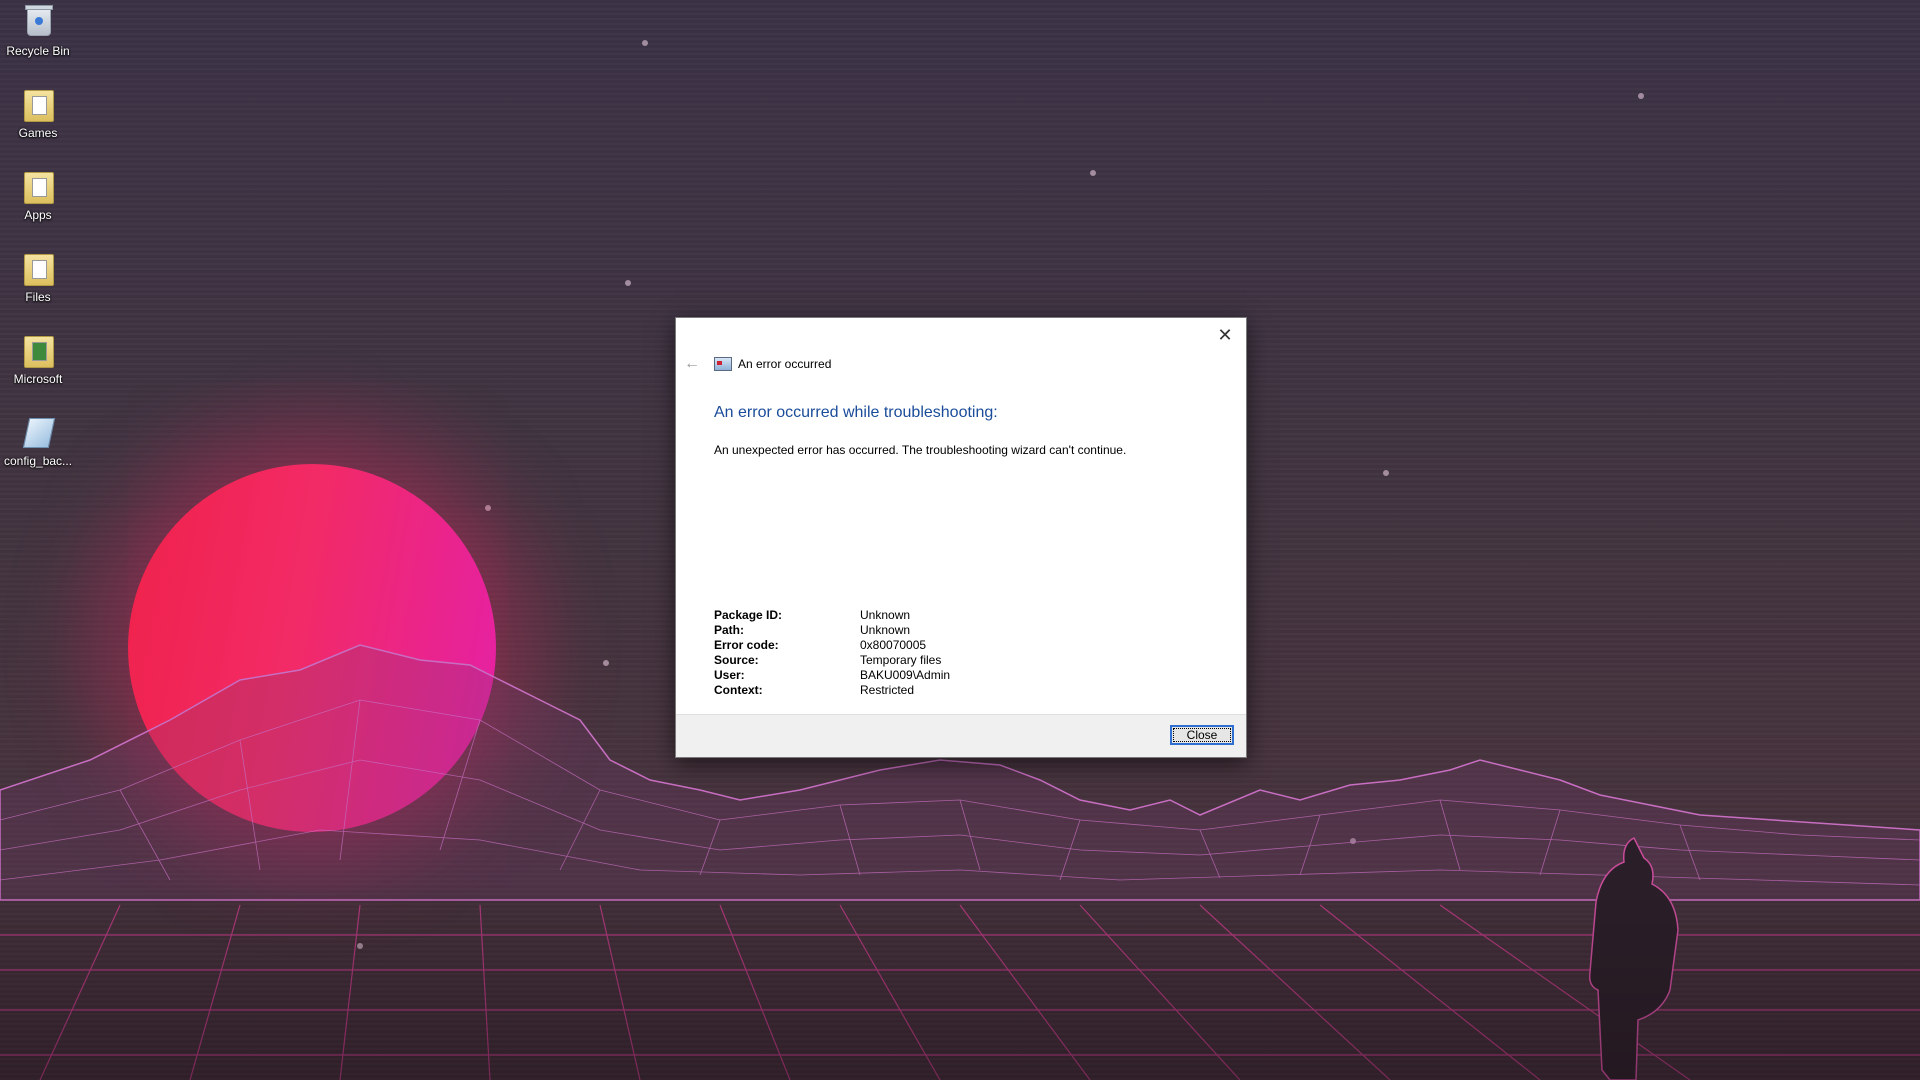 The image size is (1920, 1080). Describe the element at coordinates (785, 364) in the screenshot. I see `dialog-title: An error occurred` at that location.